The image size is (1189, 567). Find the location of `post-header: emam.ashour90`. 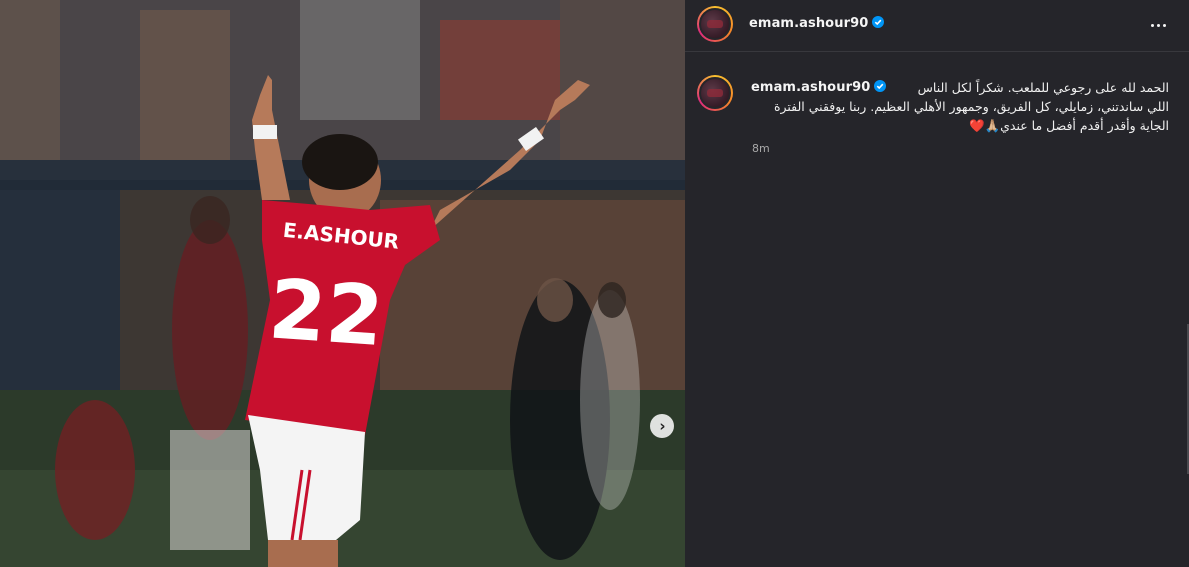

post-header: emam.ashour90 is located at coordinates (937, 26).